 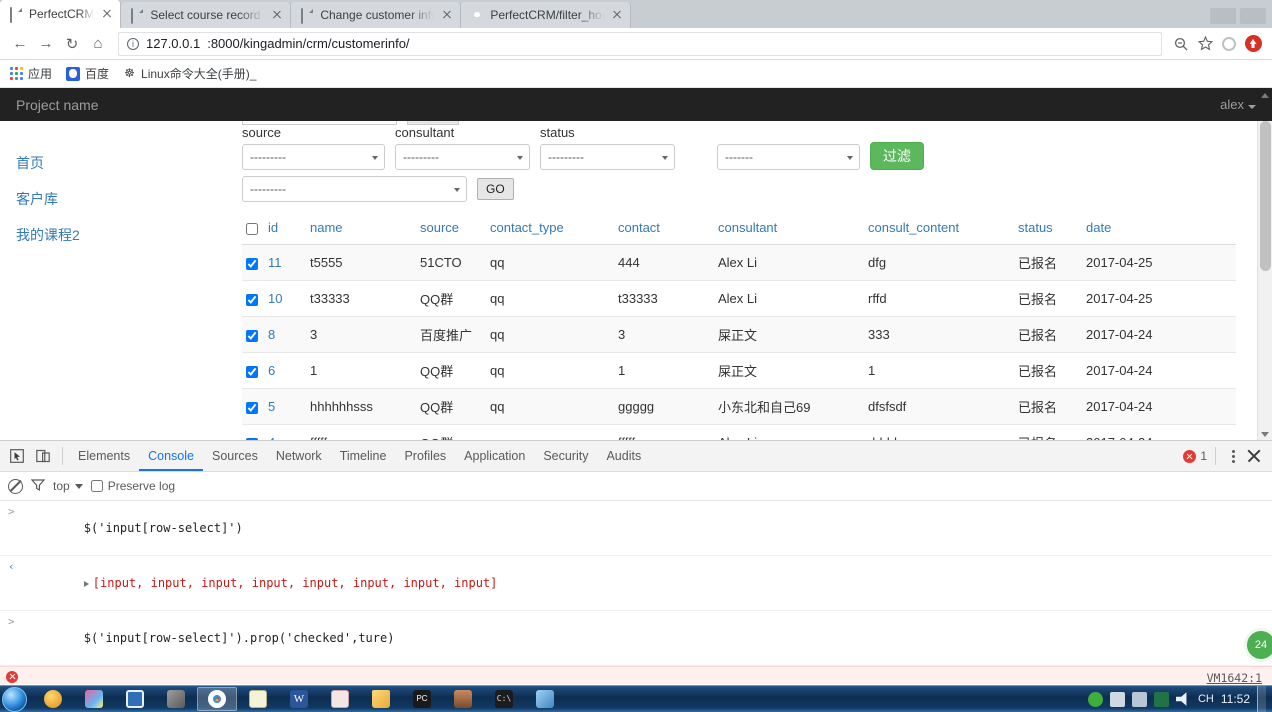 What do you see at coordinates (43, 456) in the screenshot?
I see `device-toolbar-icon` at bounding box center [43, 456].